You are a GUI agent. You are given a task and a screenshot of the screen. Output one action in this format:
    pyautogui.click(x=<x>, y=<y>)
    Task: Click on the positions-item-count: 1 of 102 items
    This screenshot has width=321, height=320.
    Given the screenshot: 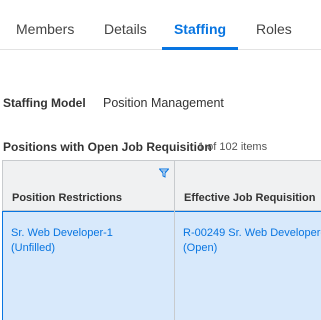 What is the action you would take?
    pyautogui.click(x=233, y=147)
    